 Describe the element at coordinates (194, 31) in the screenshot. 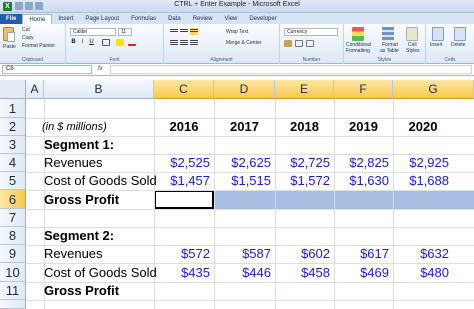

I see `align-bottom-icon` at that location.